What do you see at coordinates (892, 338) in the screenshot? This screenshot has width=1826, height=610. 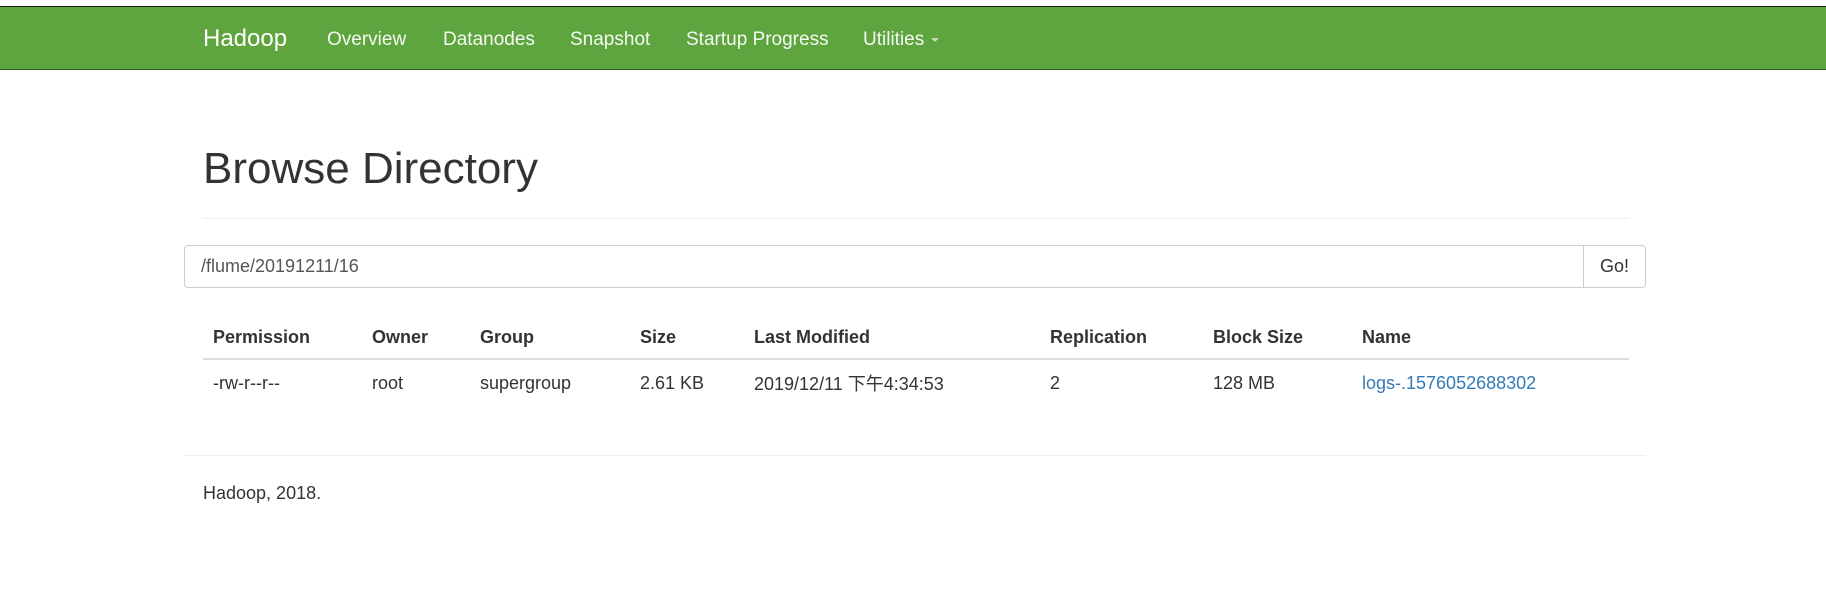 I see `column-header-last-modified: Last Modified` at bounding box center [892, 338].